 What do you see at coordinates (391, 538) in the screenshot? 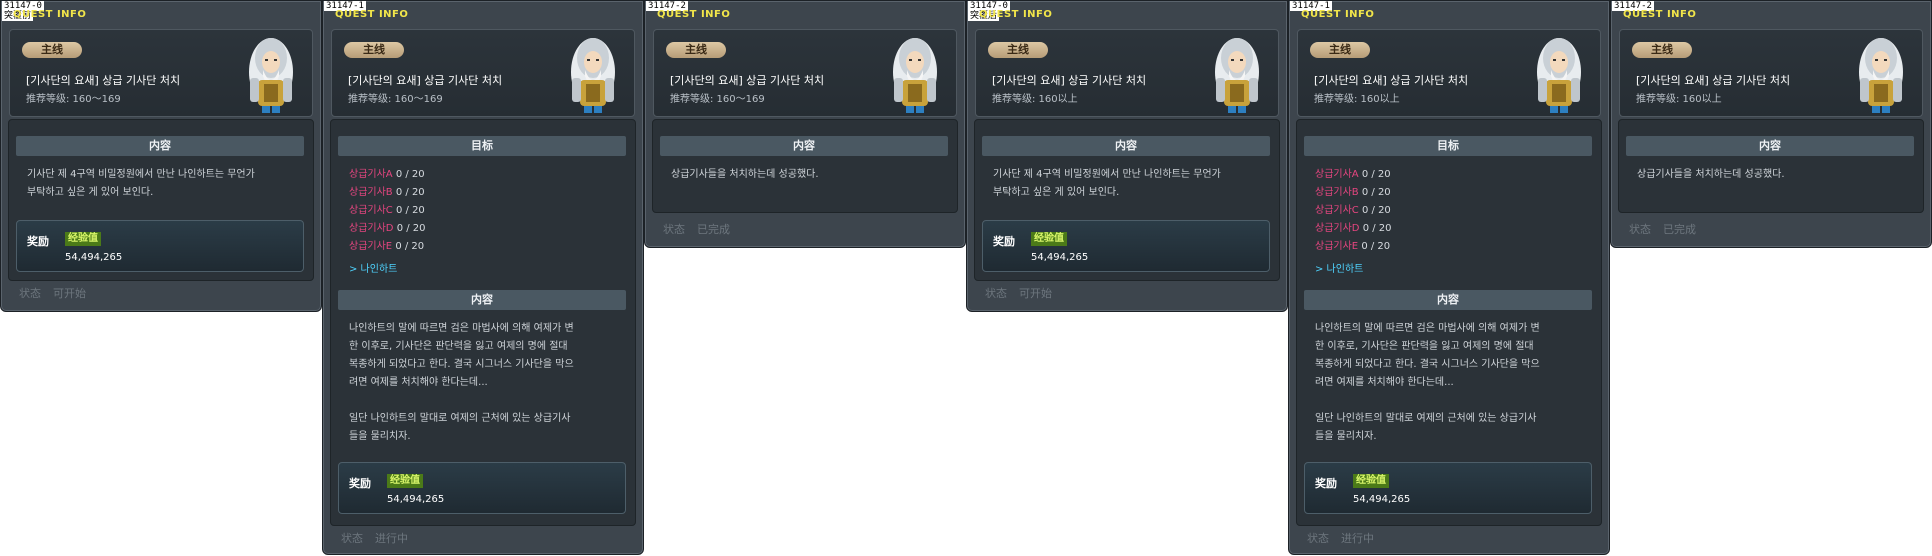
I see `status-value: 进行中` at bounding box center [391, 538].